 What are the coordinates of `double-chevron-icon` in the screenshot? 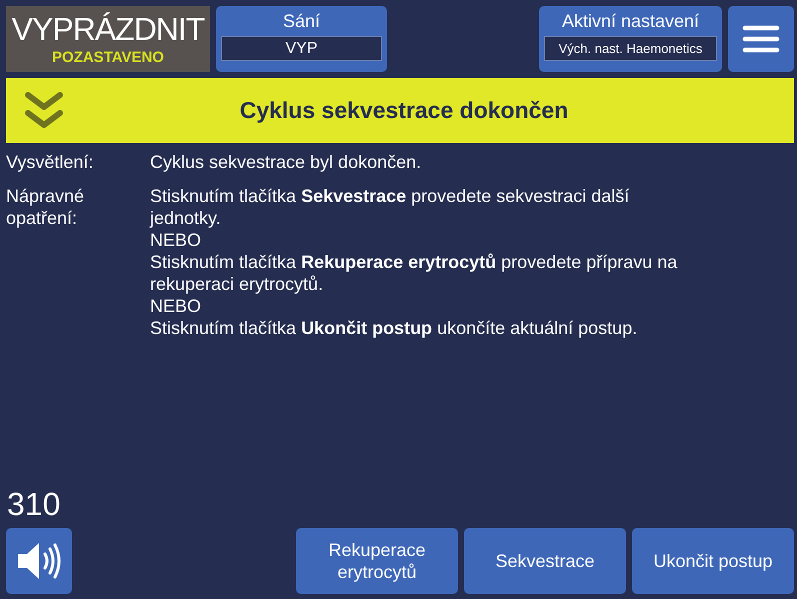 It's located at (44, 110).